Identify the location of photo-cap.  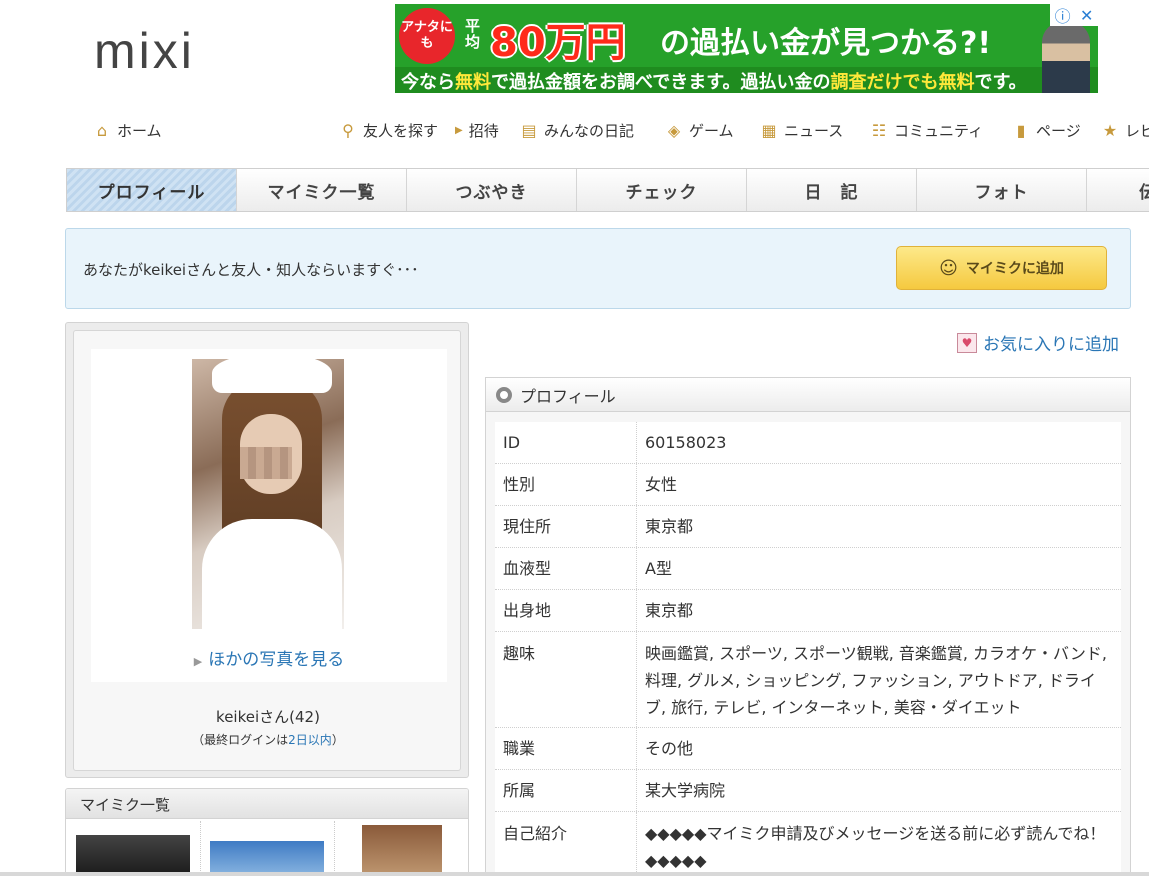
(272, 376).